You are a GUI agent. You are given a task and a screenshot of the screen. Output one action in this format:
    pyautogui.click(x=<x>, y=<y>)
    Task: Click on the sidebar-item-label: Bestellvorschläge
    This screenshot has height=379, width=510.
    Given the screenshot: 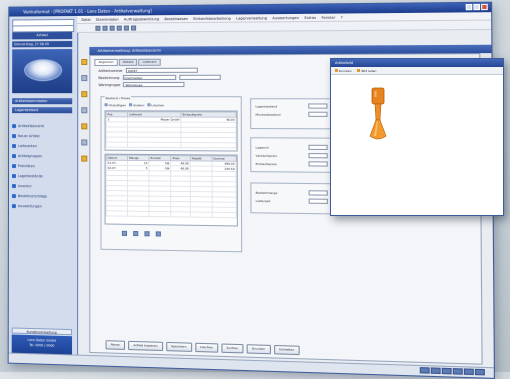 What is the action you would take?
    pyautogui.click(x=32, y=196)
    